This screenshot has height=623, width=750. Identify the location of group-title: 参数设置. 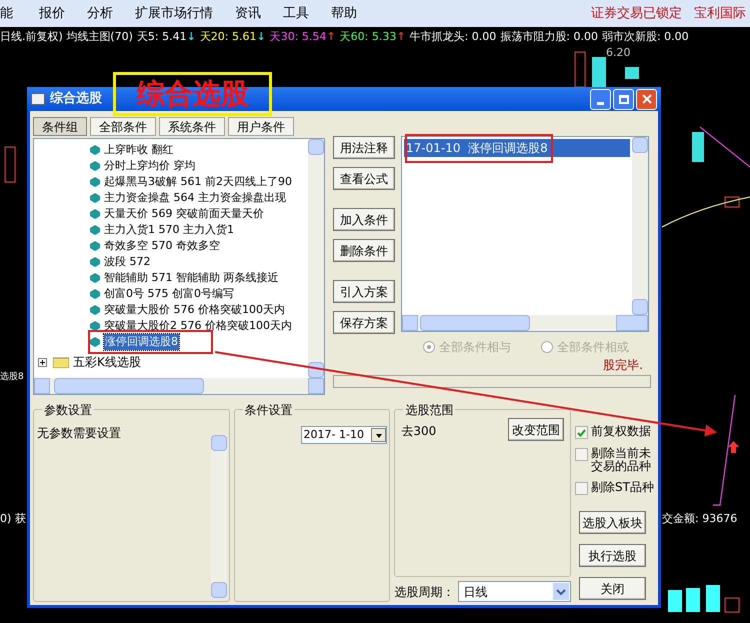
(68, 410).